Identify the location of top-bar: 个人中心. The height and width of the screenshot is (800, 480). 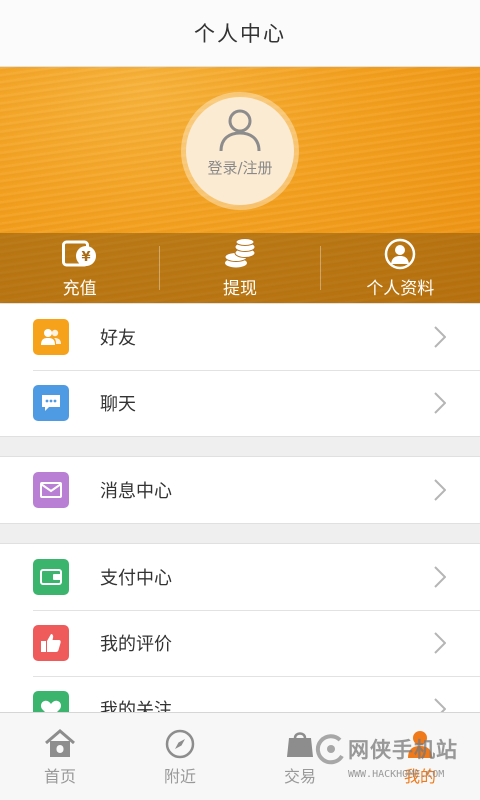
(240, 33).